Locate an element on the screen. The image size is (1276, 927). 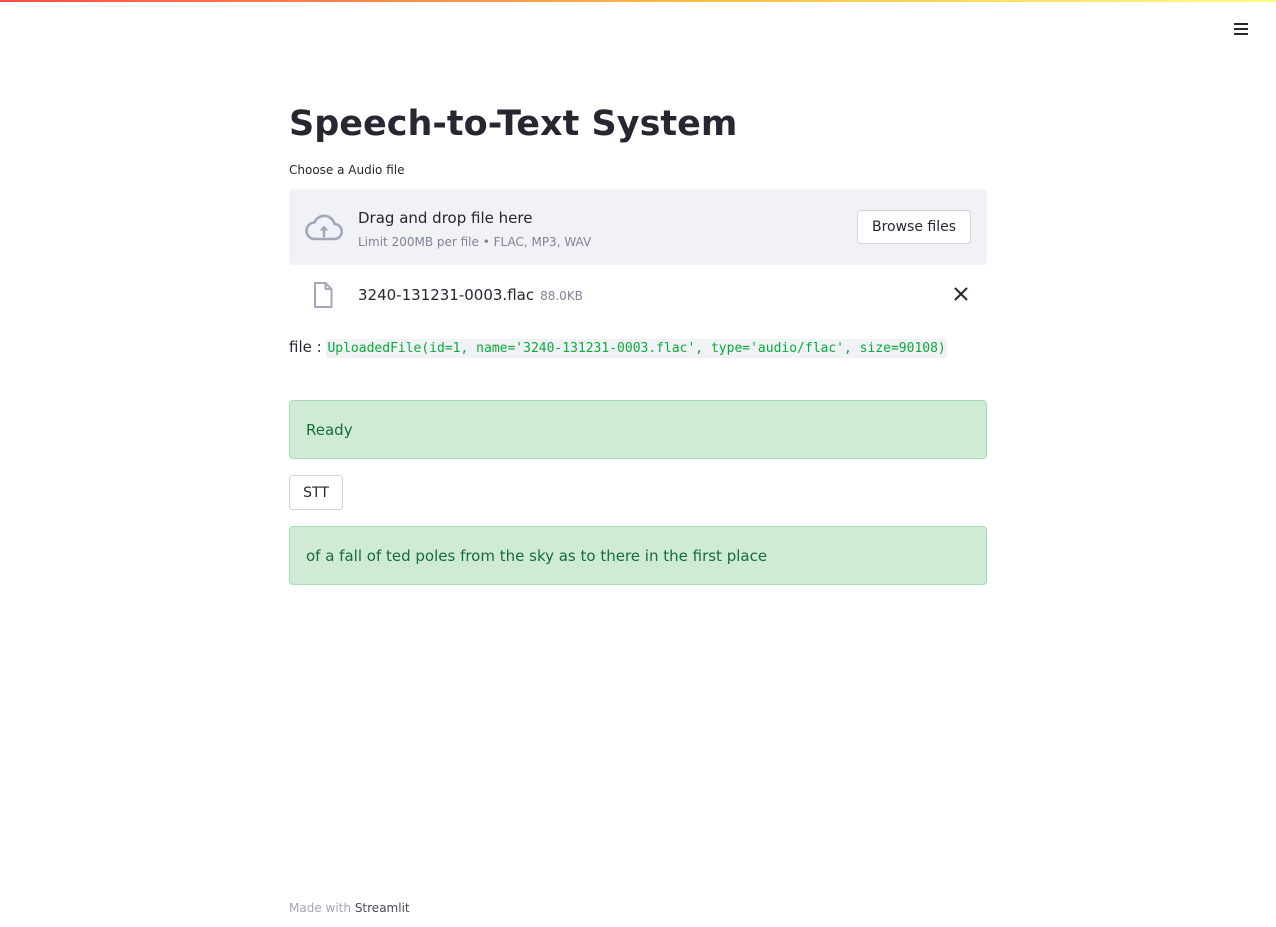
remove-file-button is located at coordinates (961, 294).